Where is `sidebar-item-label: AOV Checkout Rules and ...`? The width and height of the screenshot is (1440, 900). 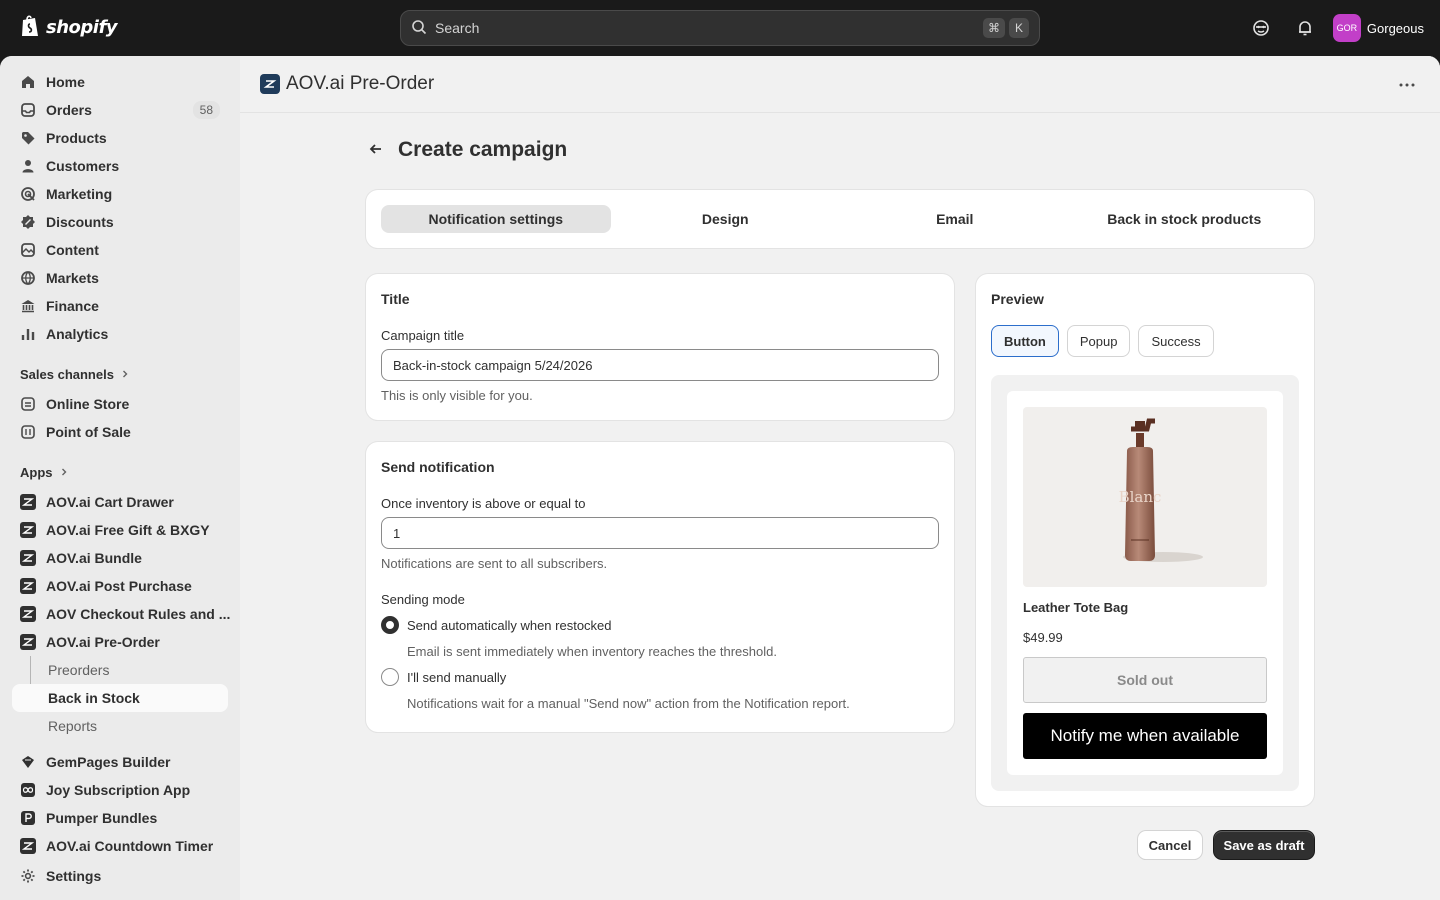
sidebar-item-label: AOV Checkout Rules and ... is located at coordinates (138, 614).